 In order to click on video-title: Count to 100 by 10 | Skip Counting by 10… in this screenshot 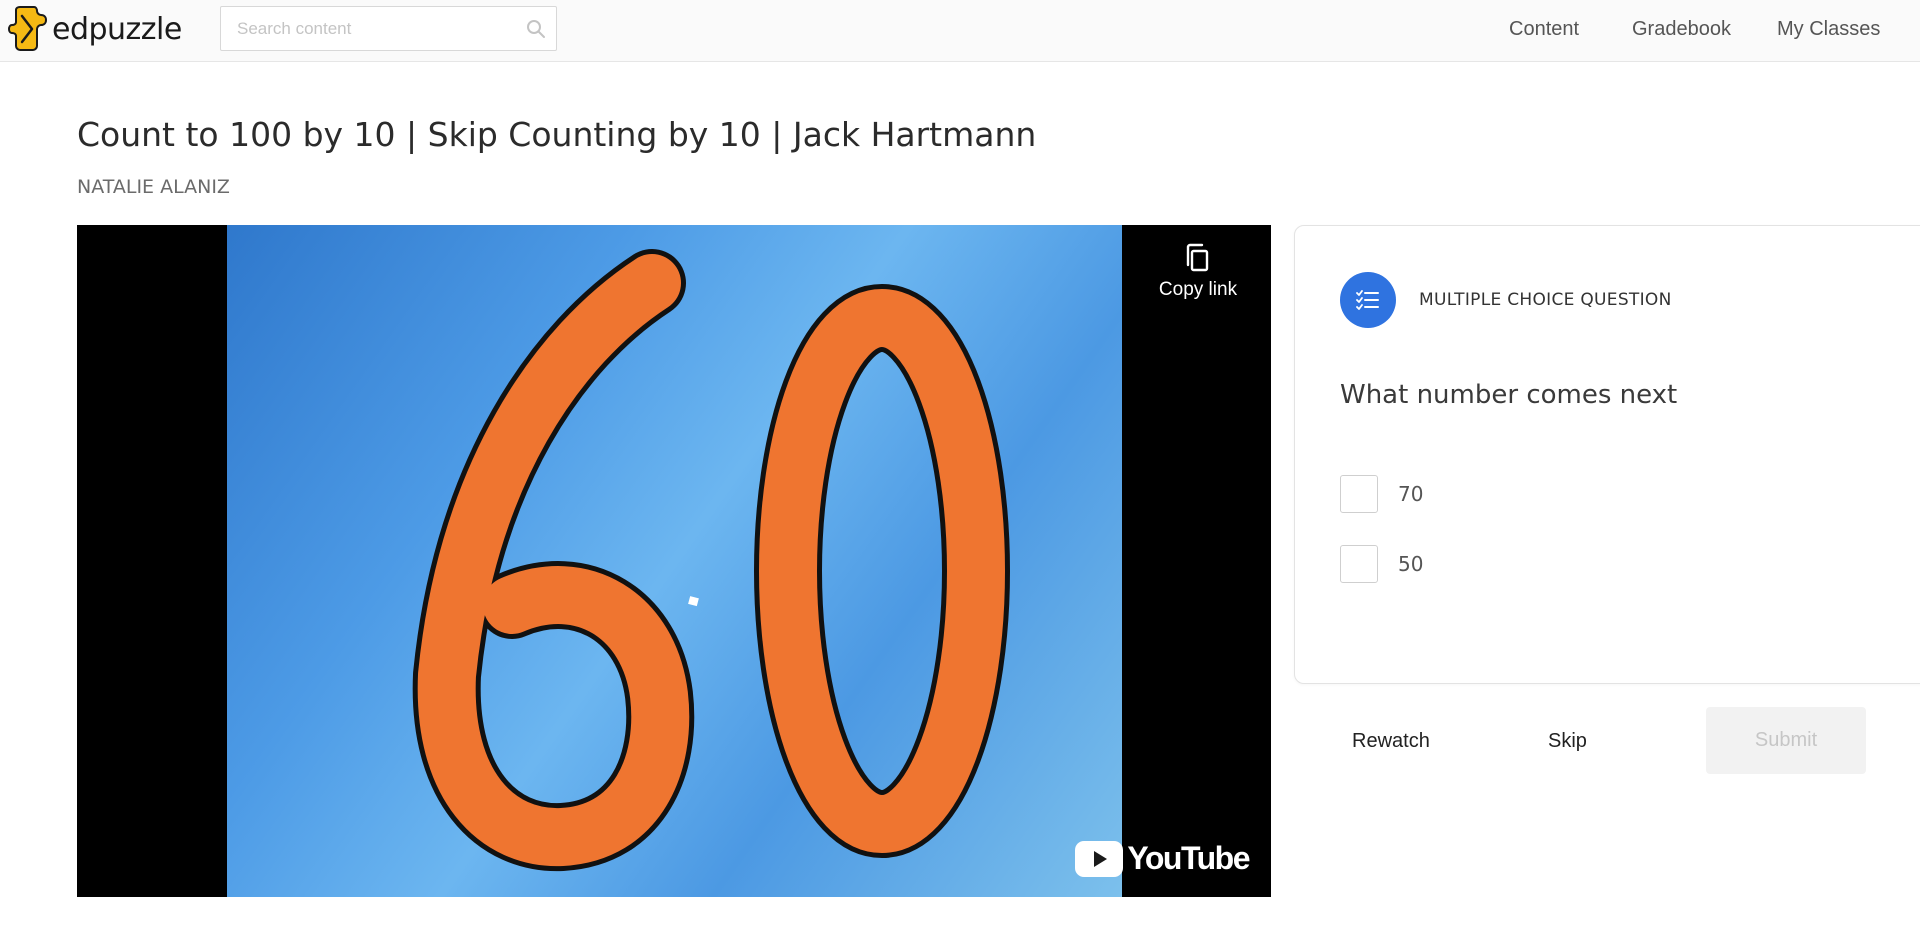, I will do `click(557, 134)`.